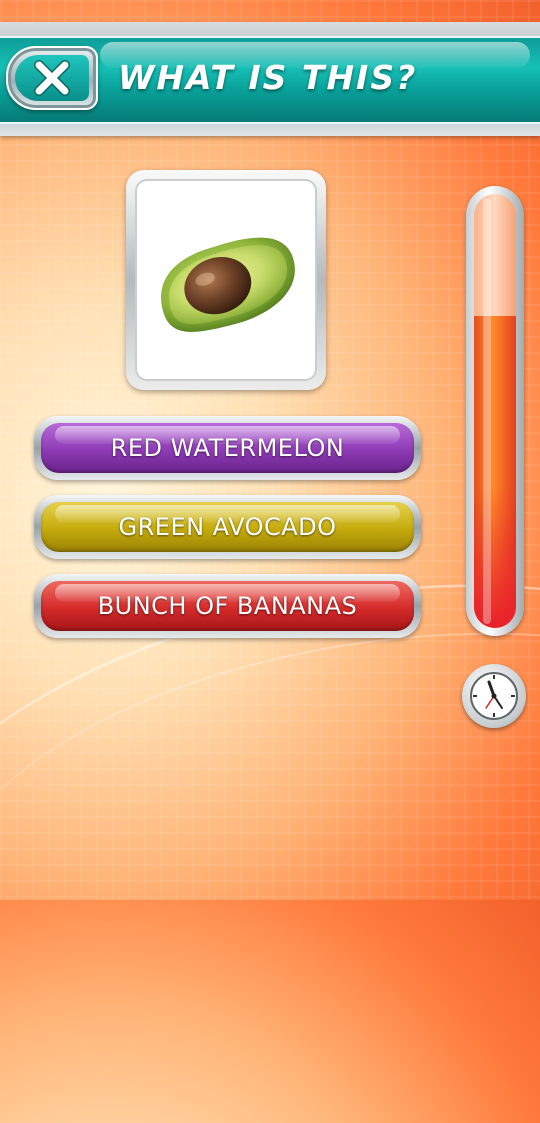 This screenshot has height=1123, width=540. Describe the element at coordinates (495, 471) in the screenshot. I see `timer-fill` at that location.